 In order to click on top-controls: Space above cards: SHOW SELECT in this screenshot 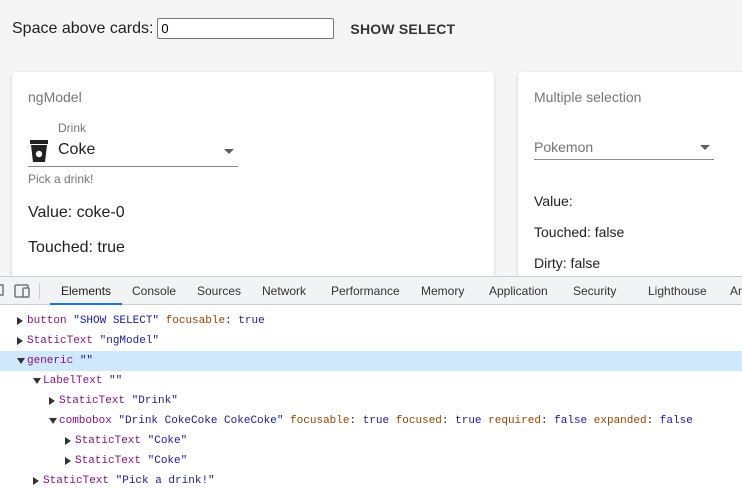, I will do `click(233, 28)`.